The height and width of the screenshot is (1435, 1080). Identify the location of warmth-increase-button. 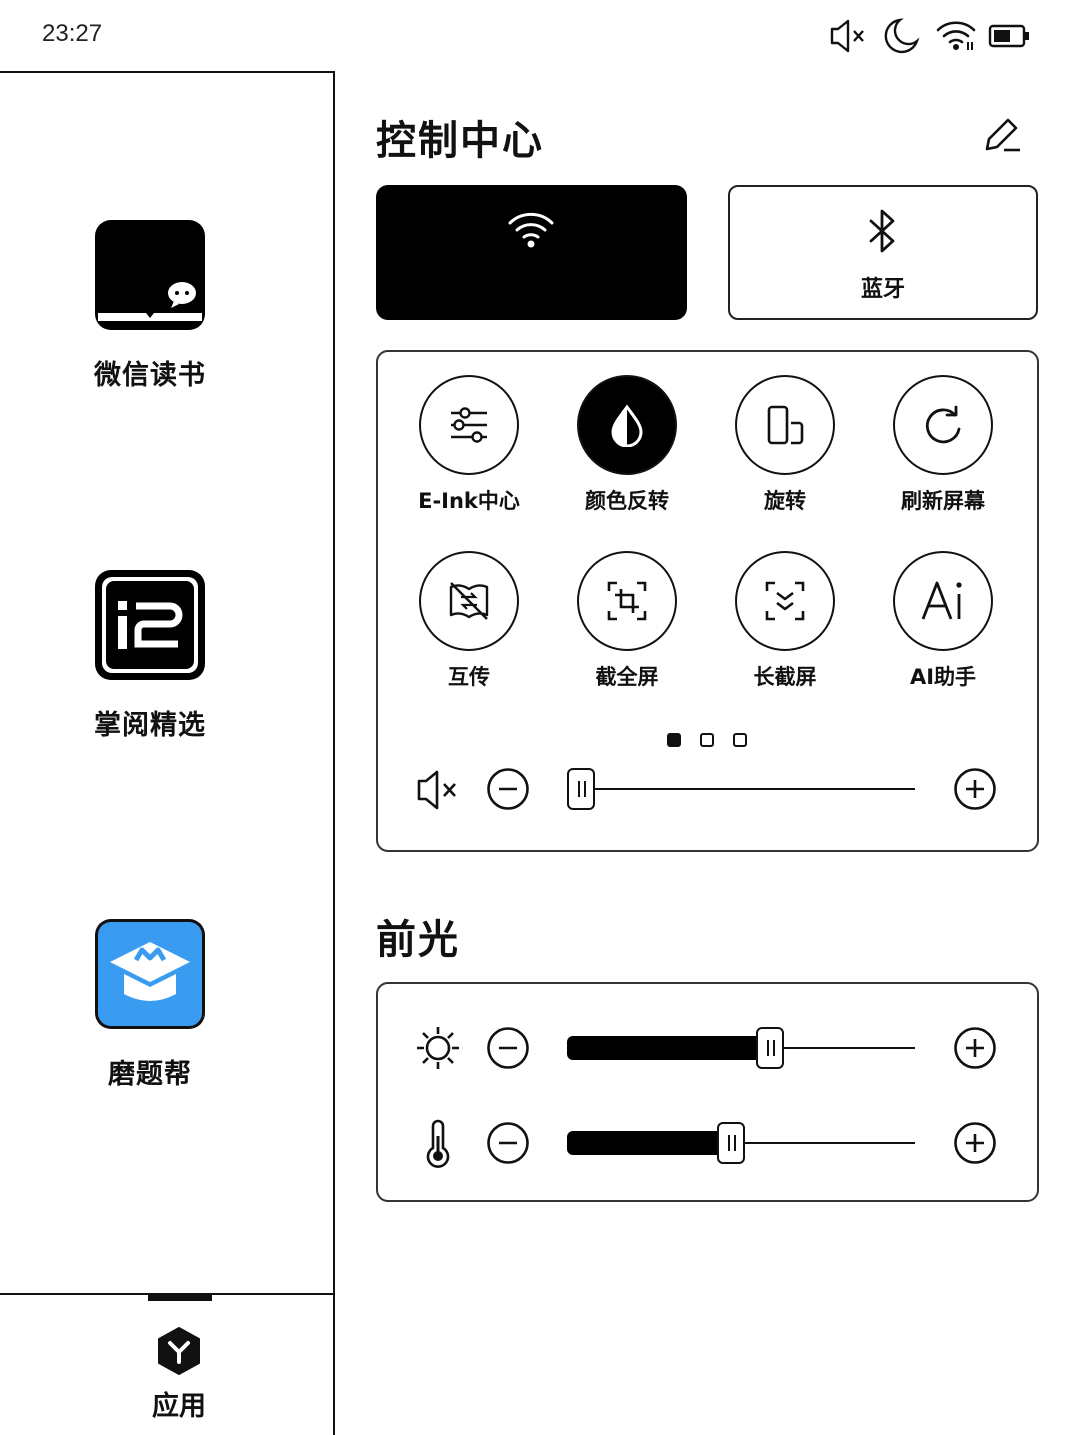
(975, 1143).